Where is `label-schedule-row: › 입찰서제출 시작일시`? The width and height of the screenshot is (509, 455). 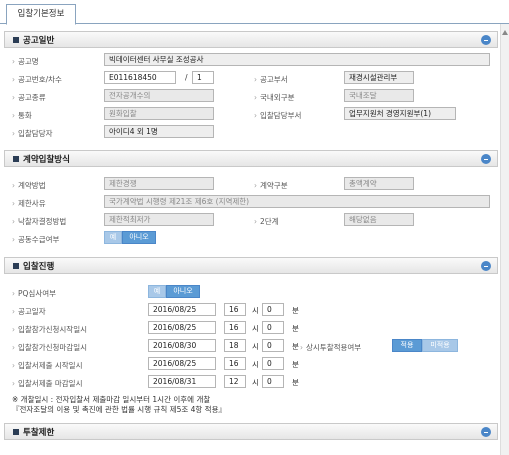 label-schedule-row: › 입찰서제출 시작일시 is located at coordinates (47, 365).